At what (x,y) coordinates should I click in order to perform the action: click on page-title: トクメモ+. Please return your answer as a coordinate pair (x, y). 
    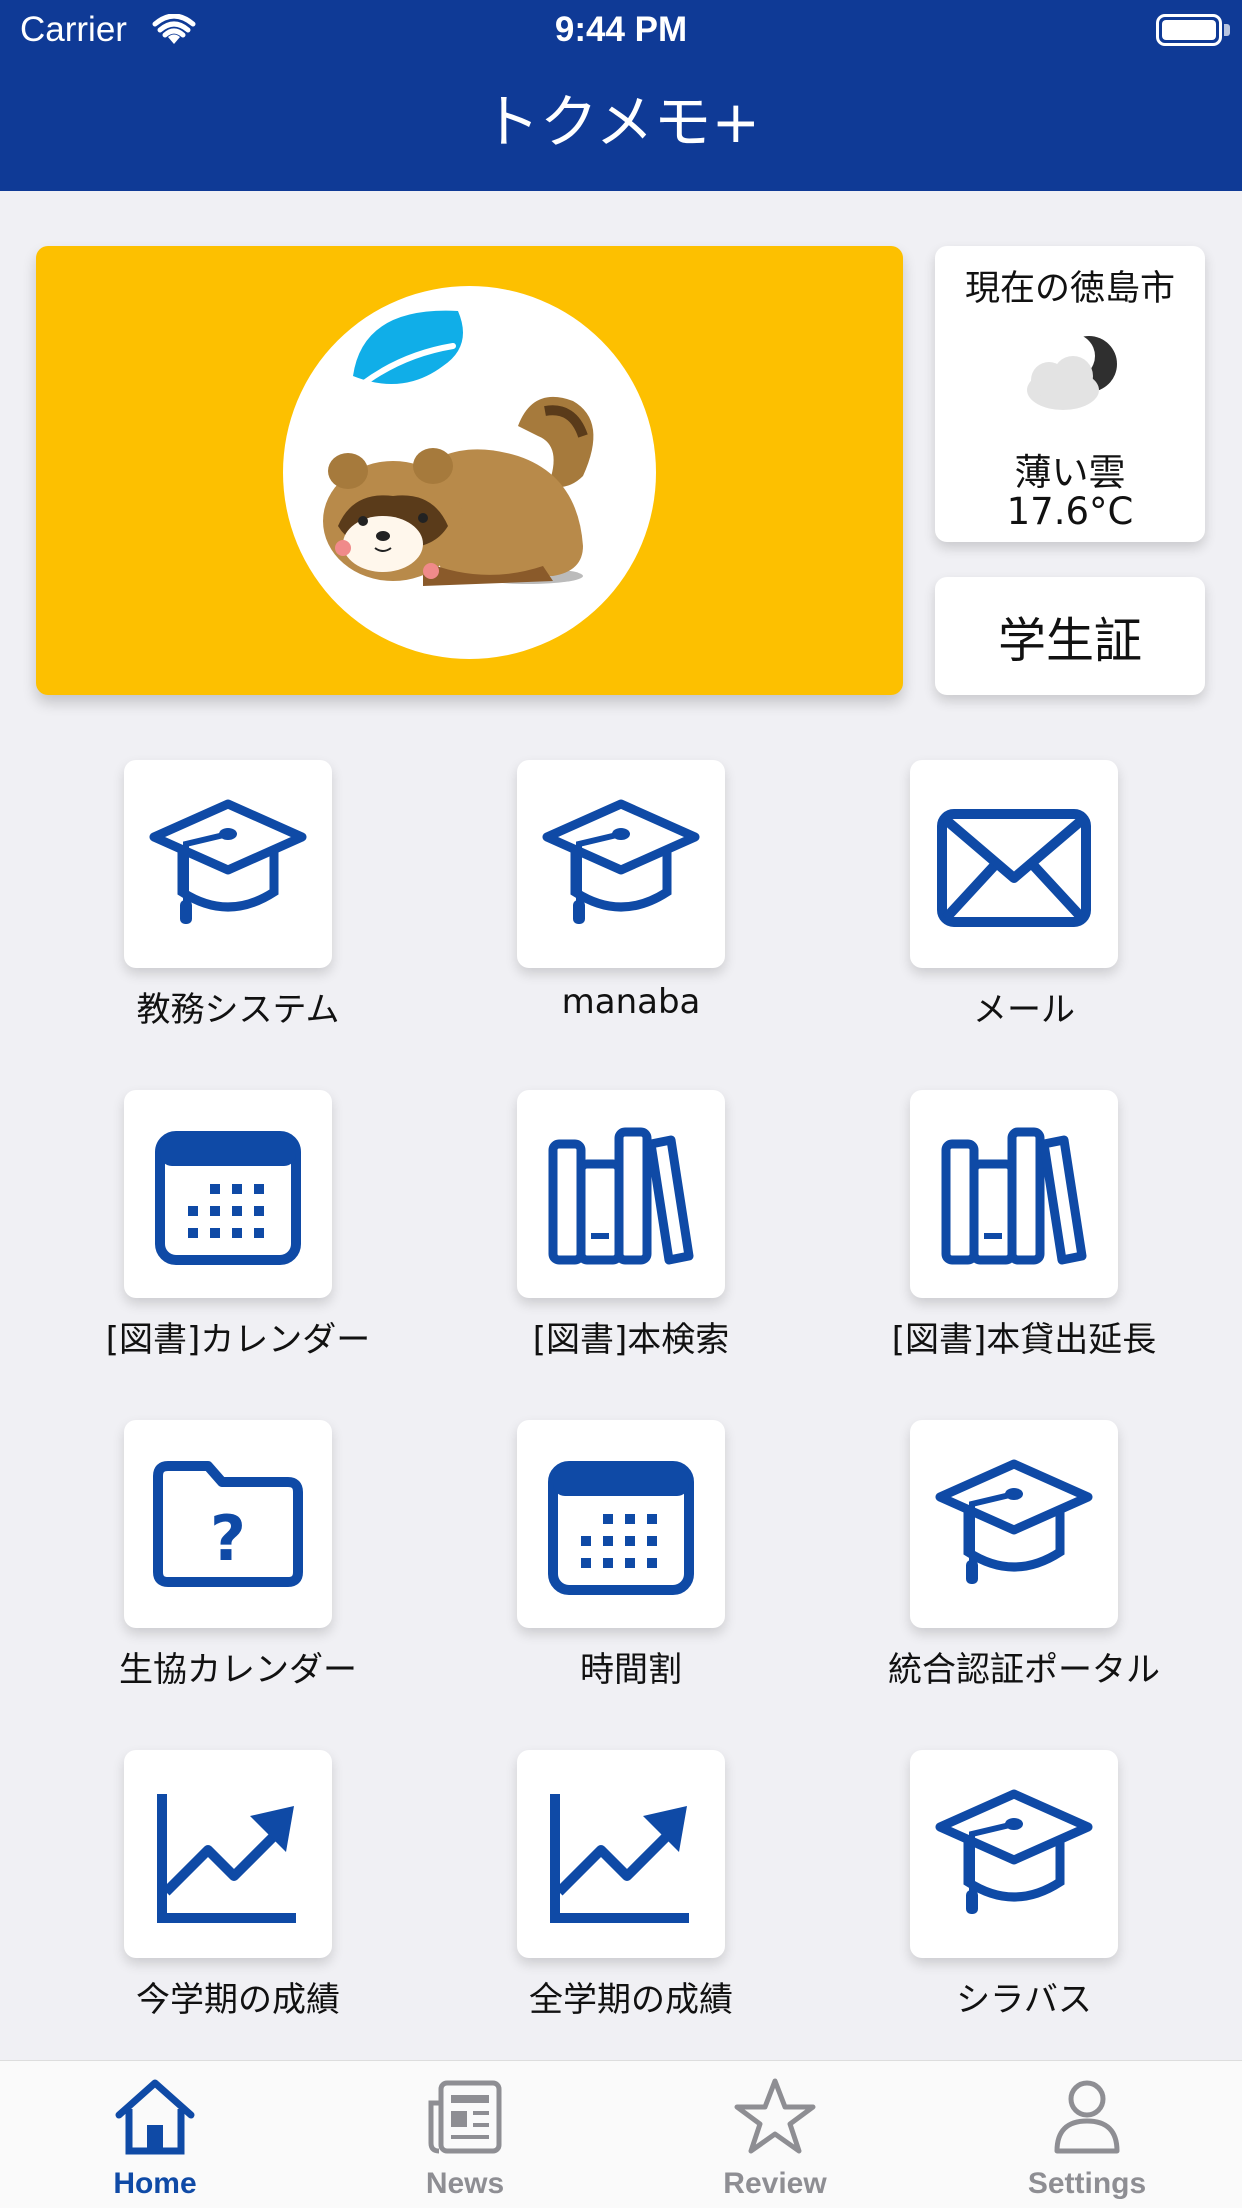
    Looking at the image, I should click on (621, 122).